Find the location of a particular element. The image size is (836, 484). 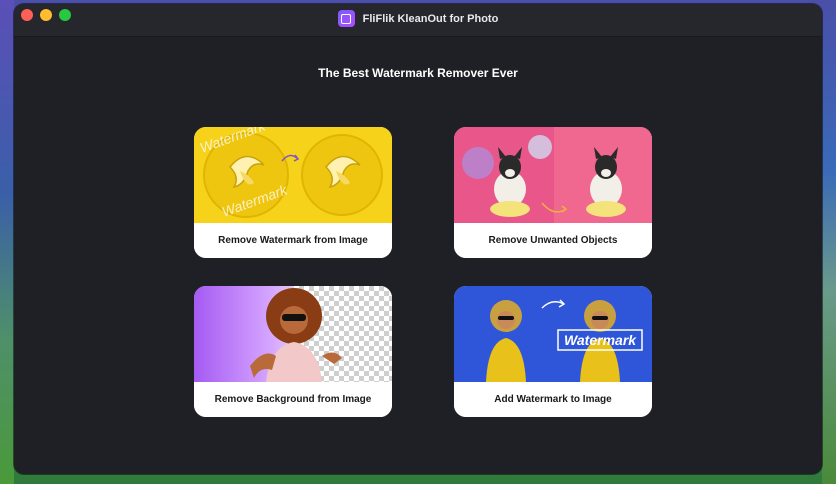

title-bar: FliFlik KleanOut for Photo is located at coordinates (418, 20).